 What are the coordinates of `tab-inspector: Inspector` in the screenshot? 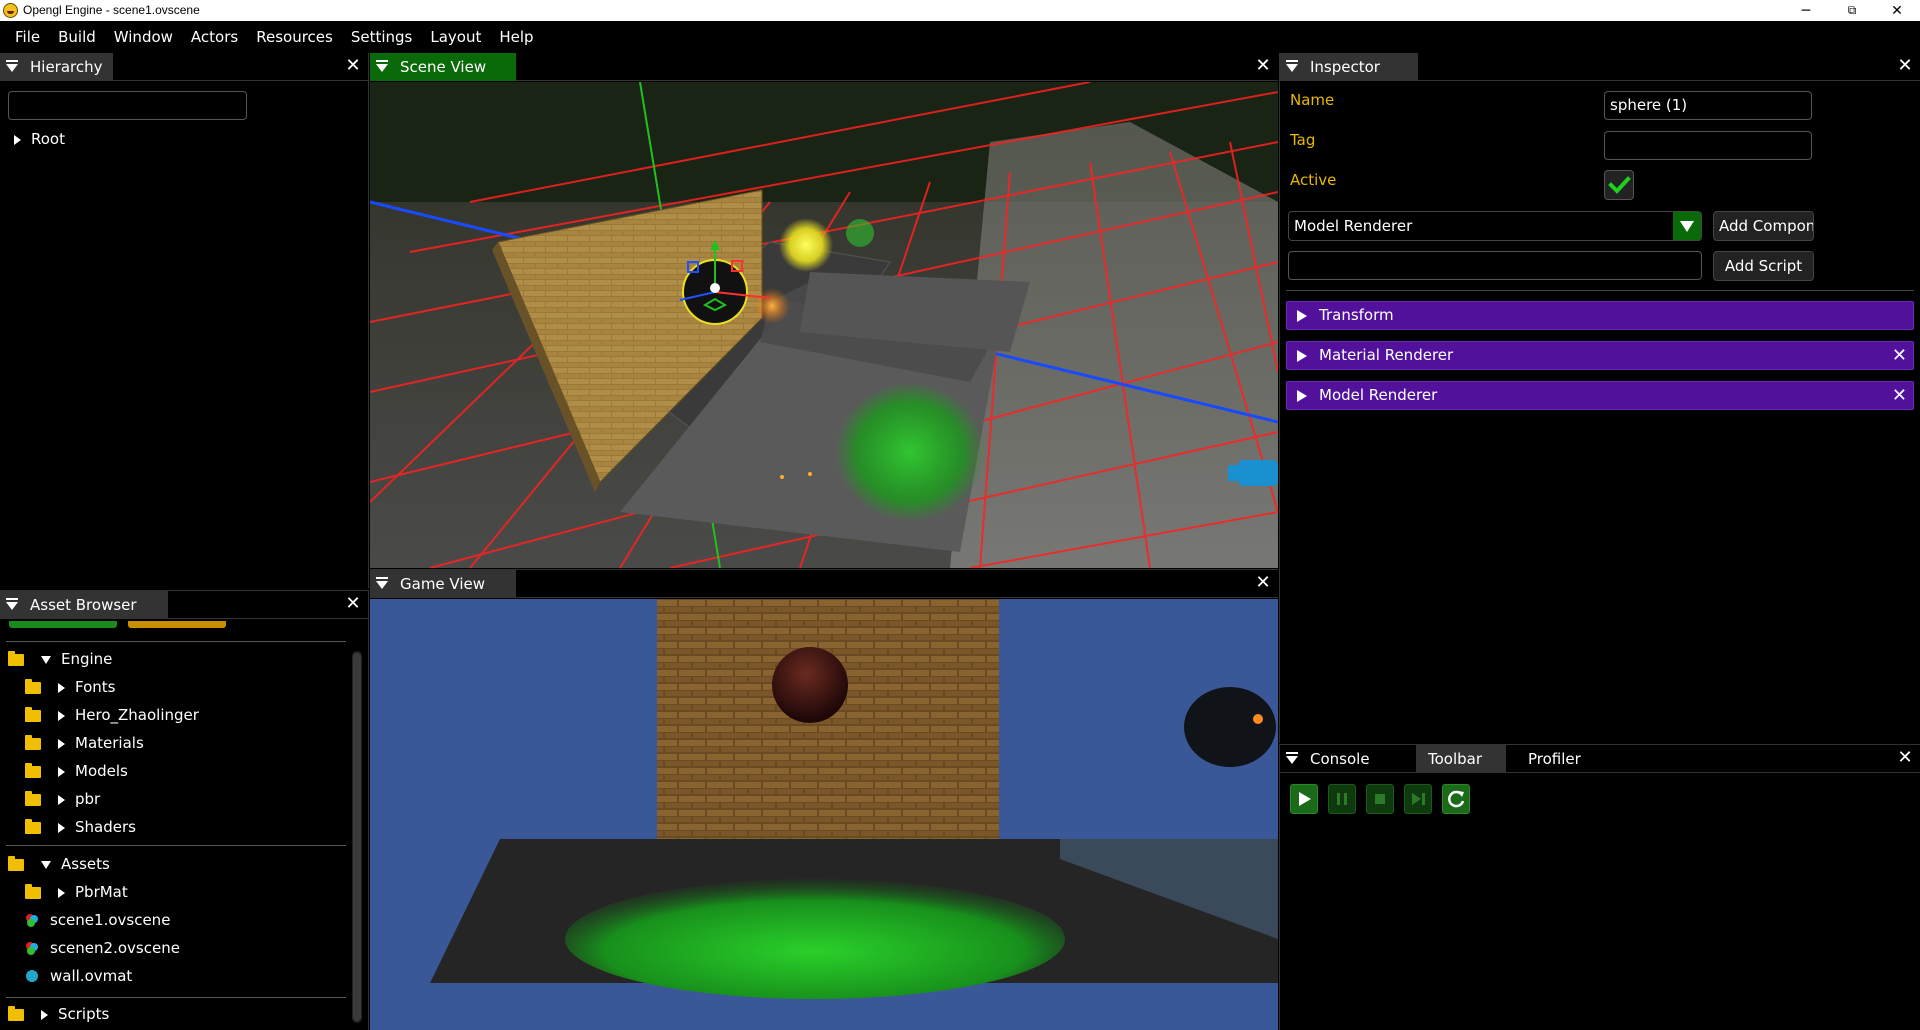 It's located at (1349, 67).